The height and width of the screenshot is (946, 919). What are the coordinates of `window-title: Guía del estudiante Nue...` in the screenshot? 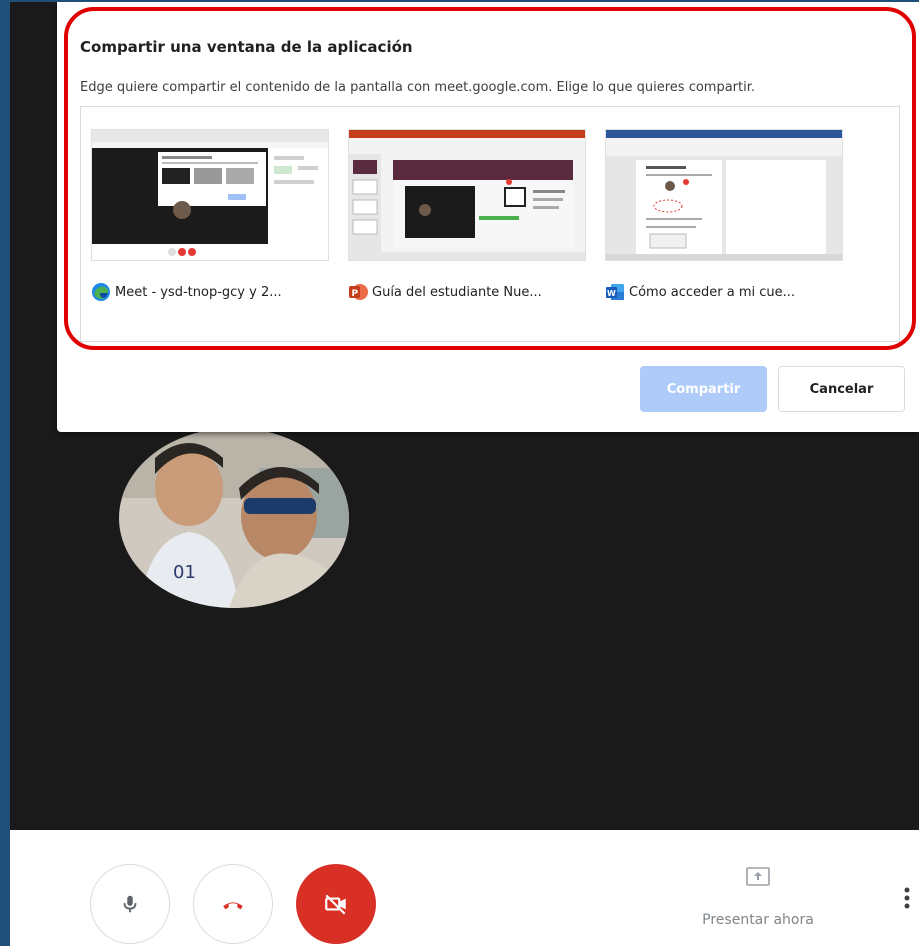 It's located at (457, 292).